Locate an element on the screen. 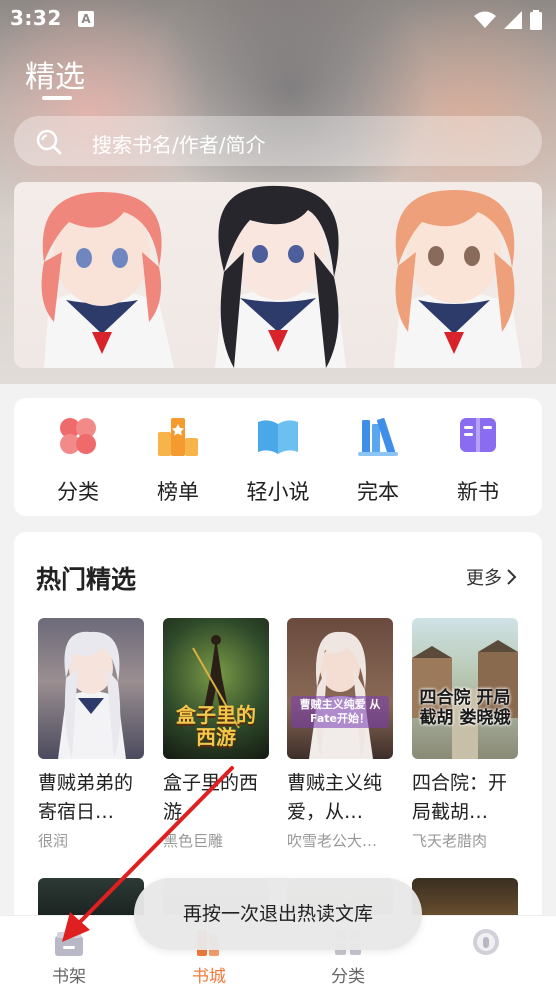  nav-label: 书城 is located at coordinates (209, 977).